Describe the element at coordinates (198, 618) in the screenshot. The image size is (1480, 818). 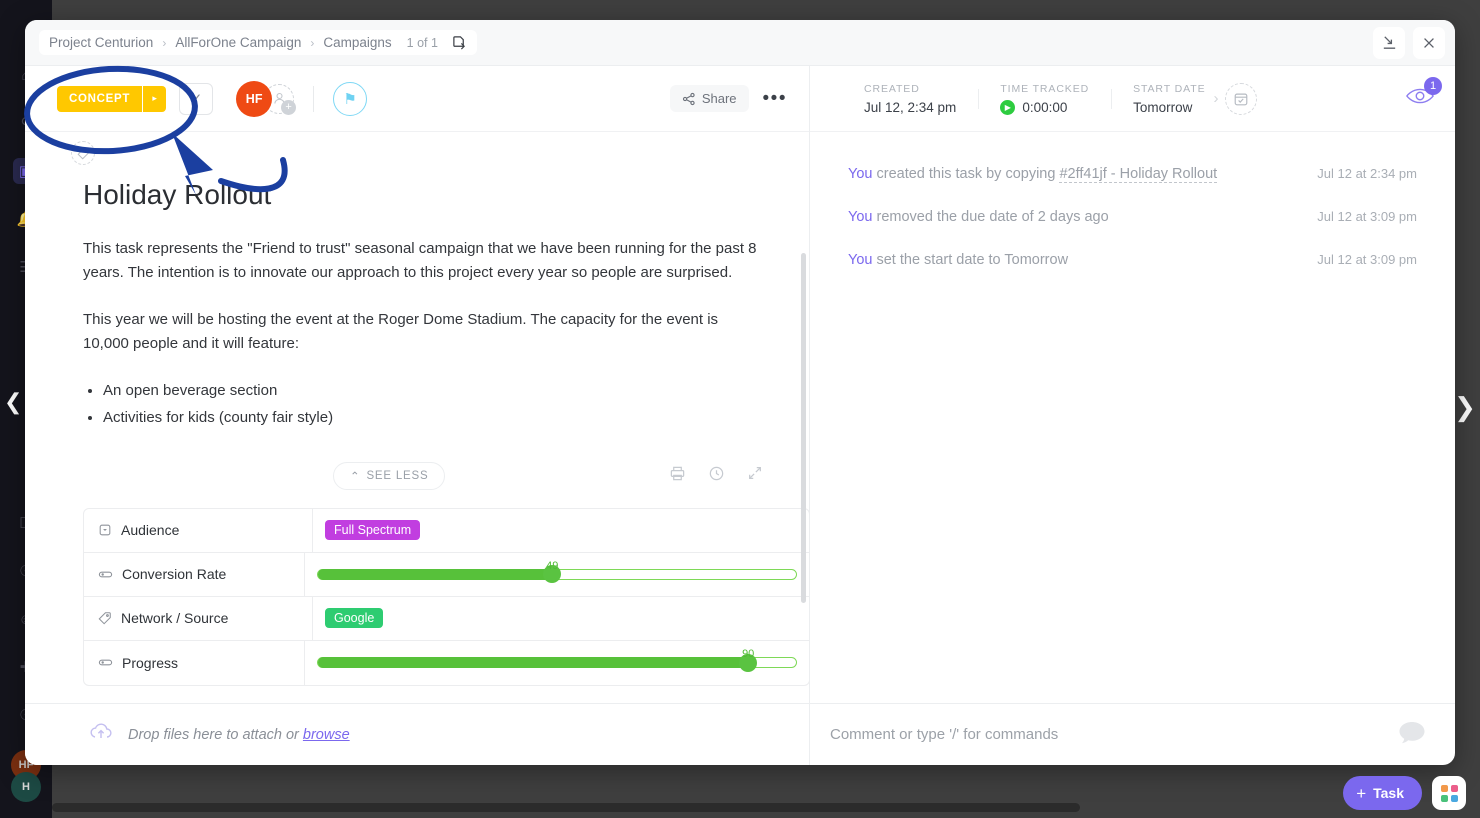
I see `field-name-cell: Network / Source` at that location.